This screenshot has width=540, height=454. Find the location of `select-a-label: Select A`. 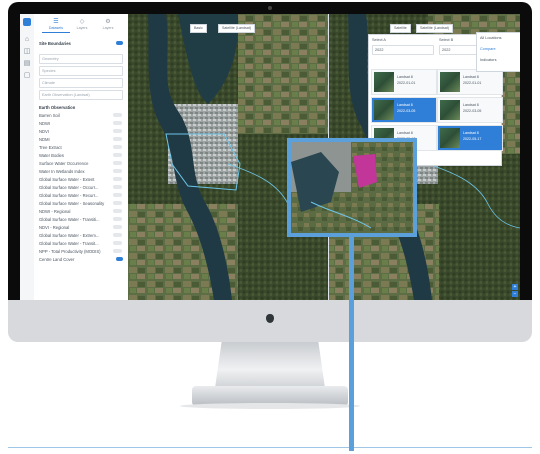

select-a-label: Select A is located at coordinates (379, 40).